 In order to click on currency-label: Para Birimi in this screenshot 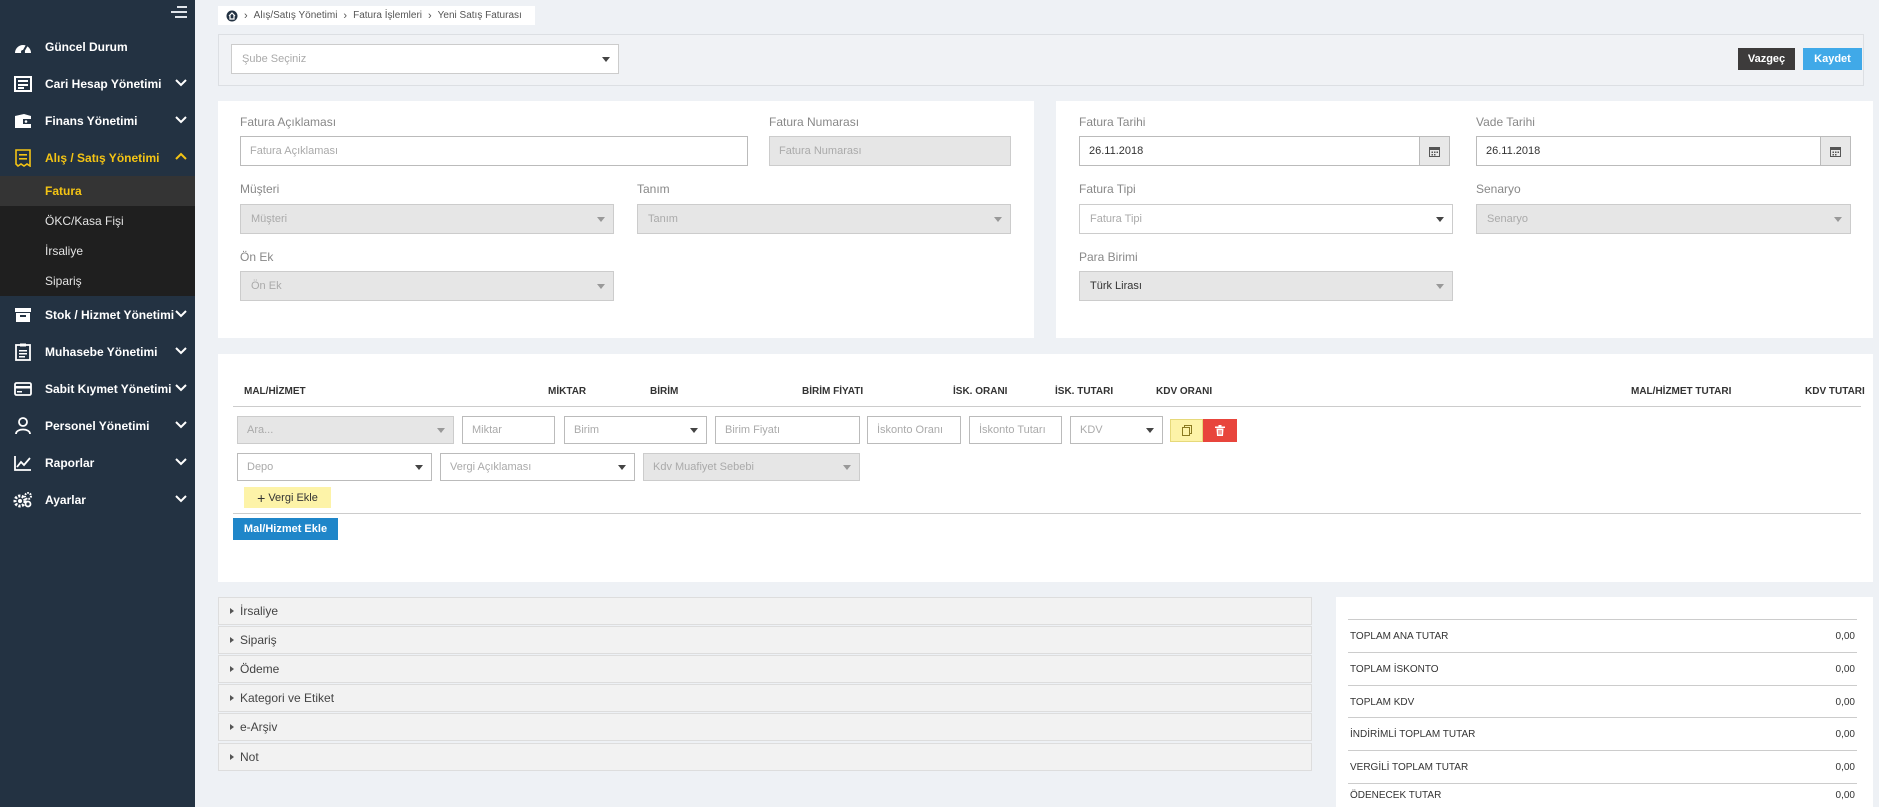, I will do `click(1108, 257)`.